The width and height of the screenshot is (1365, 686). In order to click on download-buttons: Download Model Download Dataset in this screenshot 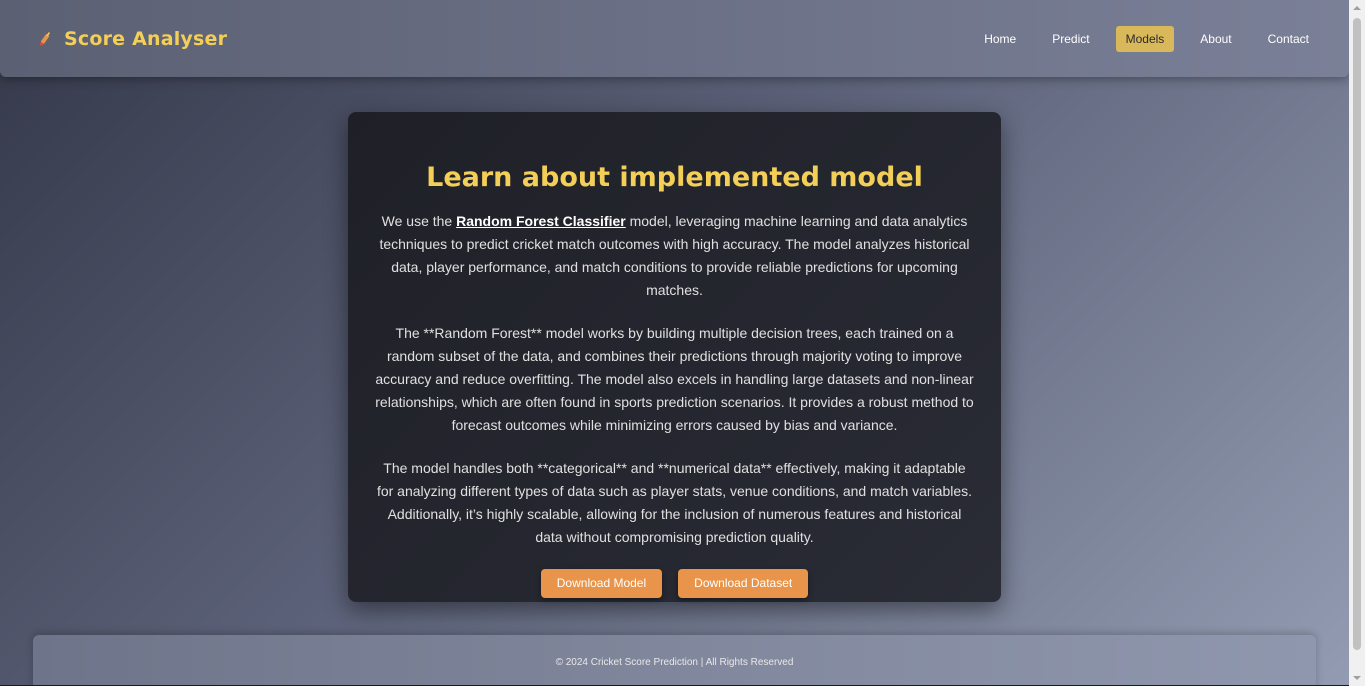, I will do `click(674, 583)`.